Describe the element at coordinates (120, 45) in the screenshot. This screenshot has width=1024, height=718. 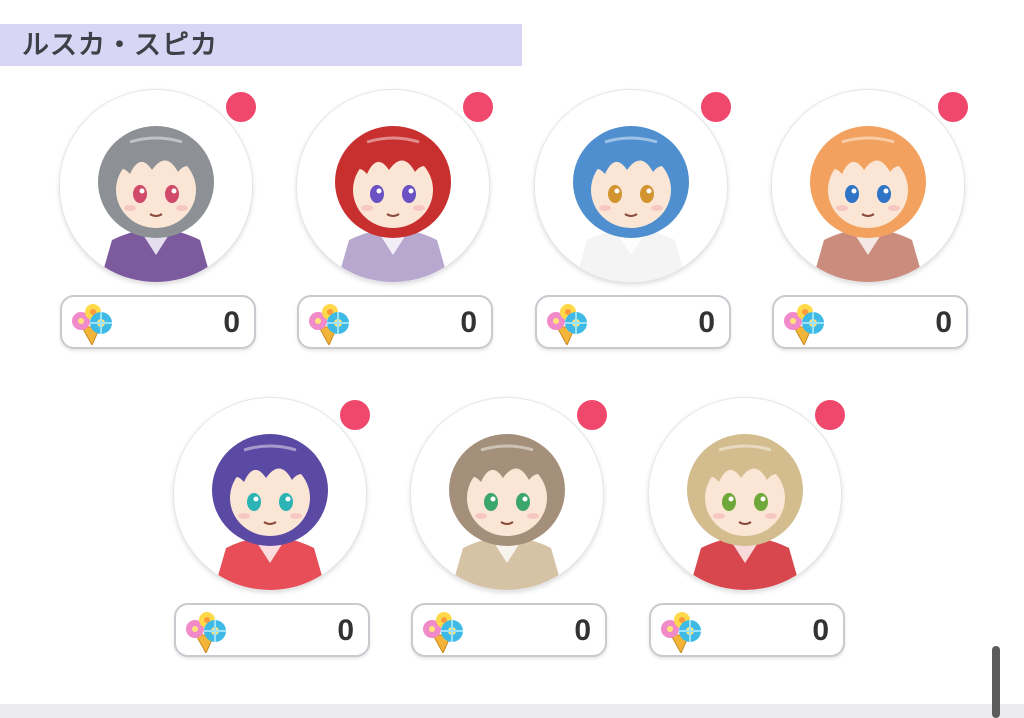
I see `section-title: ルスカ・スピカ` at that location.